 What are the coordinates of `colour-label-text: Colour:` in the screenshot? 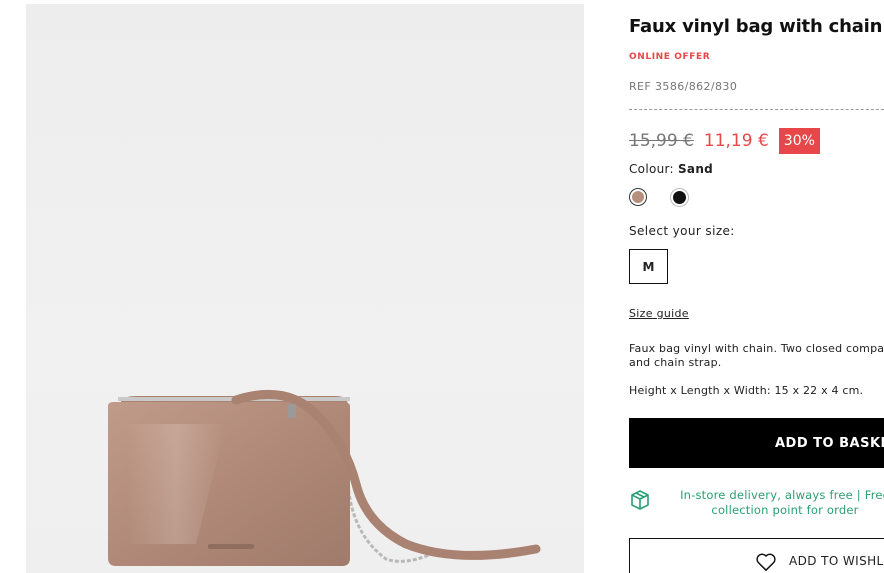 It's located at (653, 169).